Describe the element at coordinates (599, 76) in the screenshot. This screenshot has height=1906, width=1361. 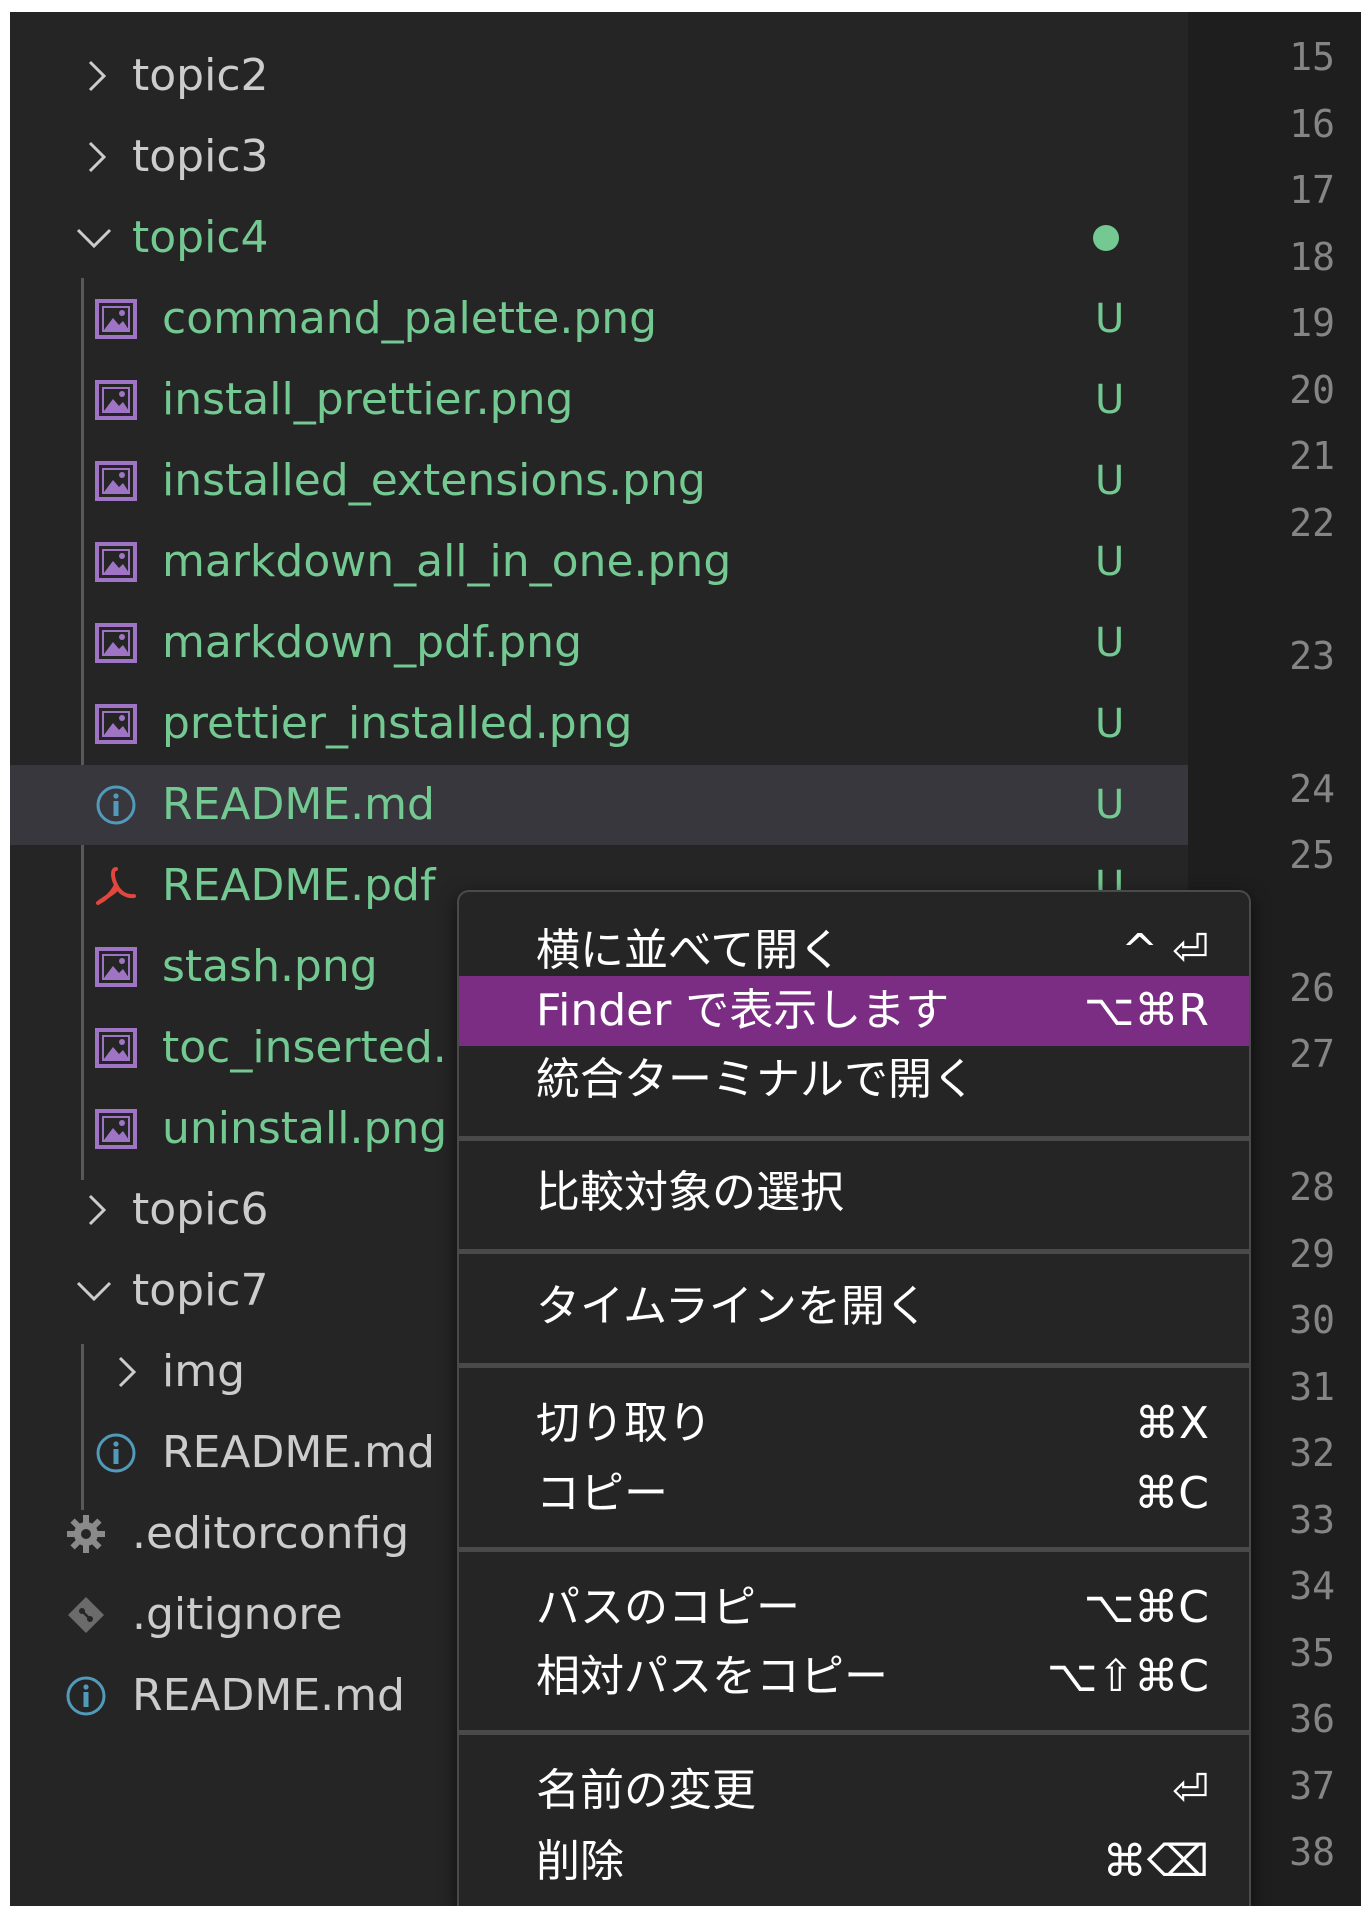
I see `tree-folder-topic2: topic2` at that location.